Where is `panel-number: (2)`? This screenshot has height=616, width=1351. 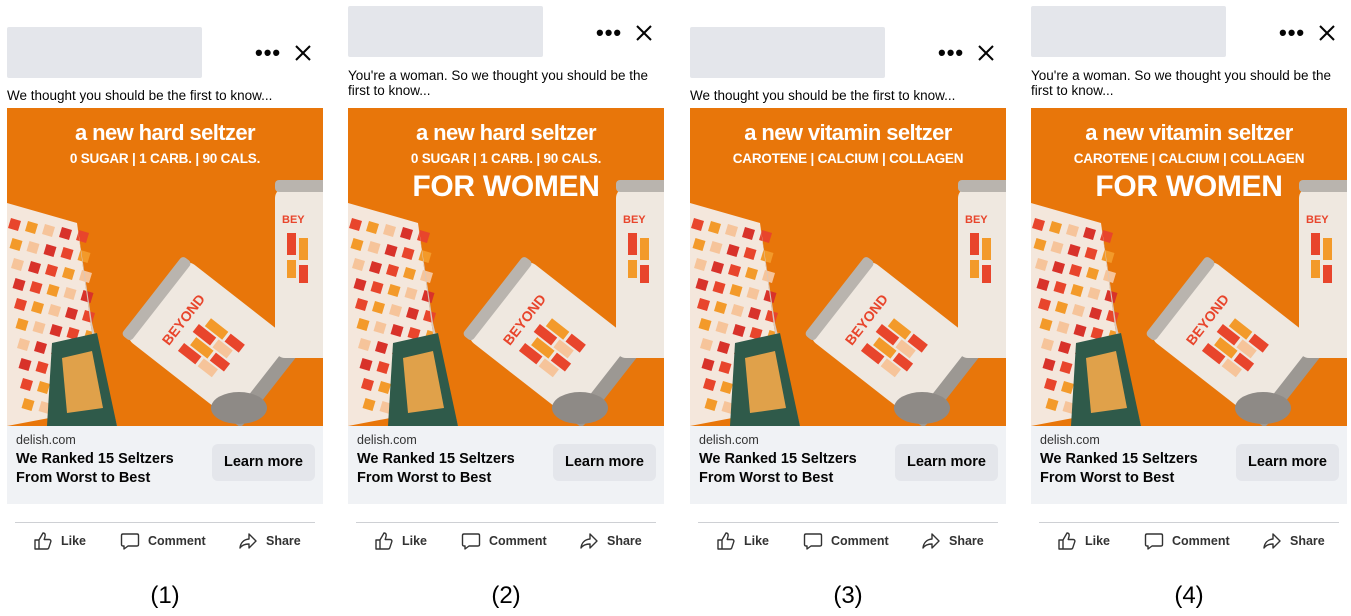 panel-number: (2) is located at coordinates (506, 595).